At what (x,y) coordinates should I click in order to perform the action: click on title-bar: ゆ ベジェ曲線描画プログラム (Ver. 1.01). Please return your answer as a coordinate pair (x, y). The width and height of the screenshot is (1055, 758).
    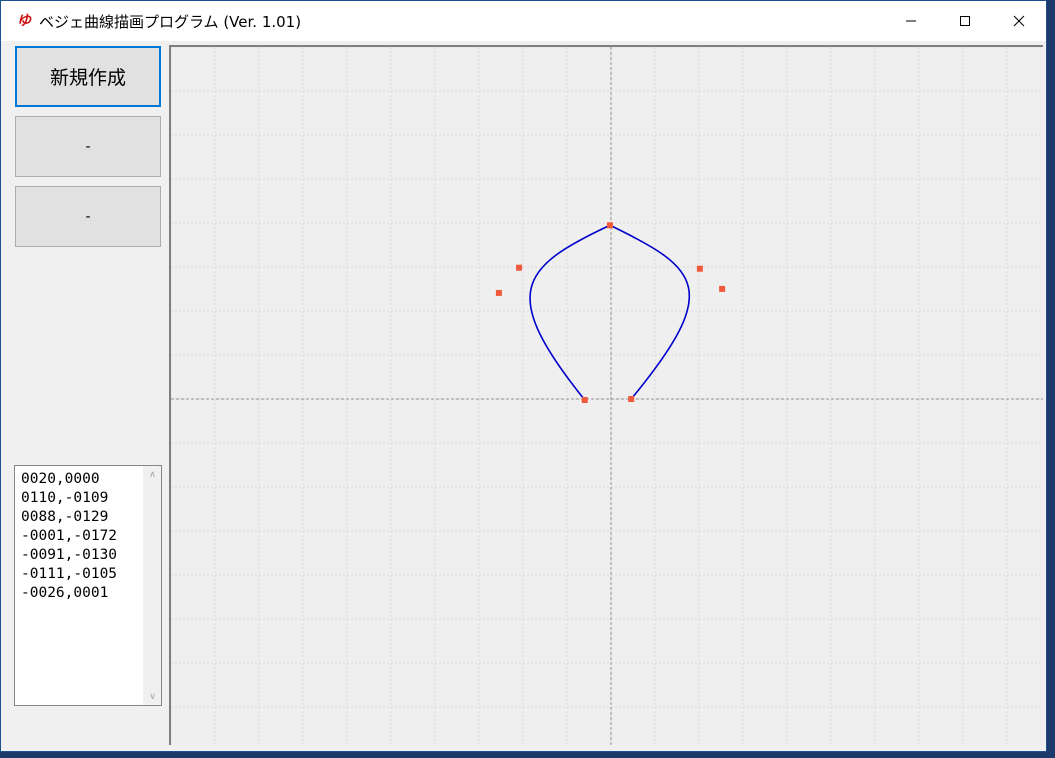
    Looking at the image, I should click on (523, 21).